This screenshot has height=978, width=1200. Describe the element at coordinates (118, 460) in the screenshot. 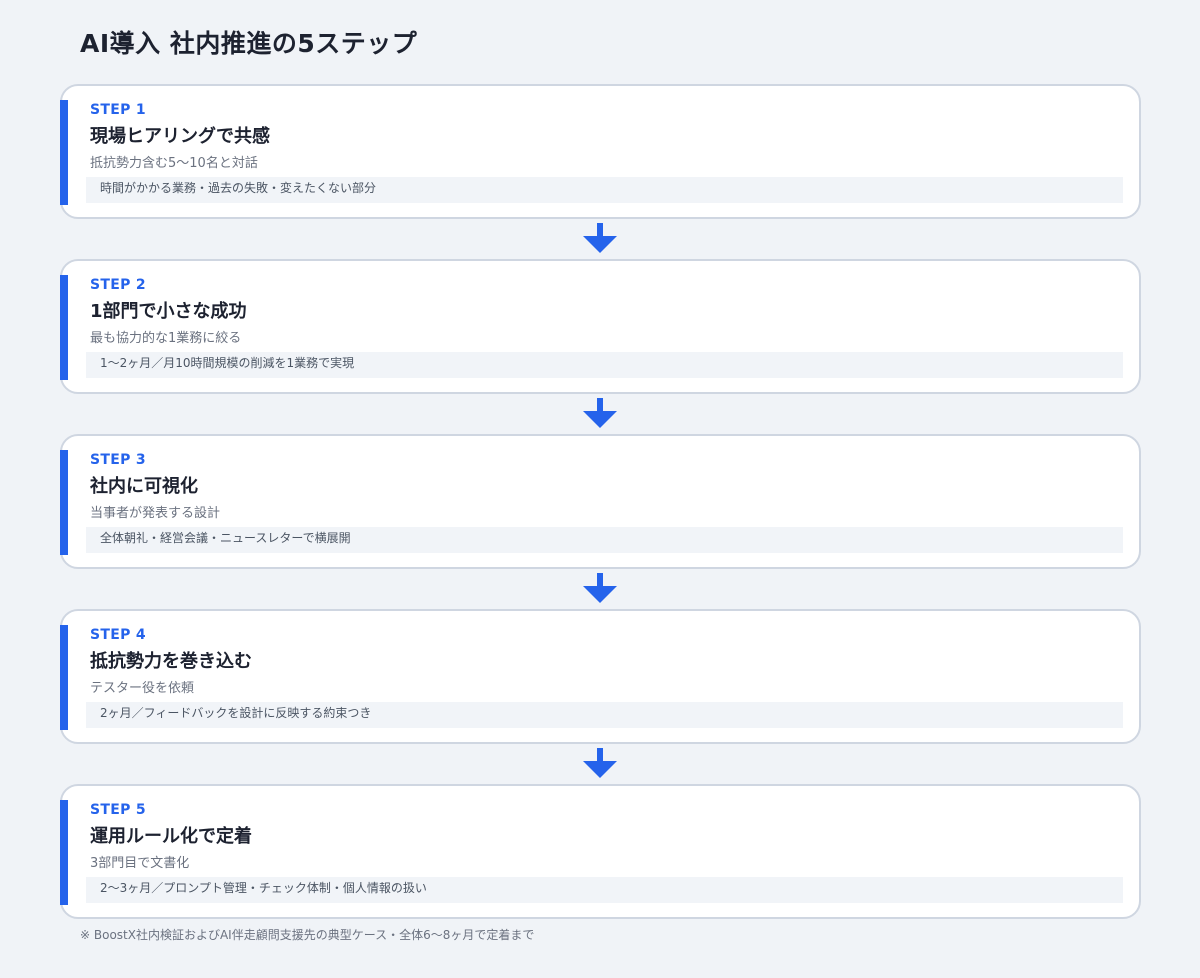

I see `step-label: STEP 3` at that location.